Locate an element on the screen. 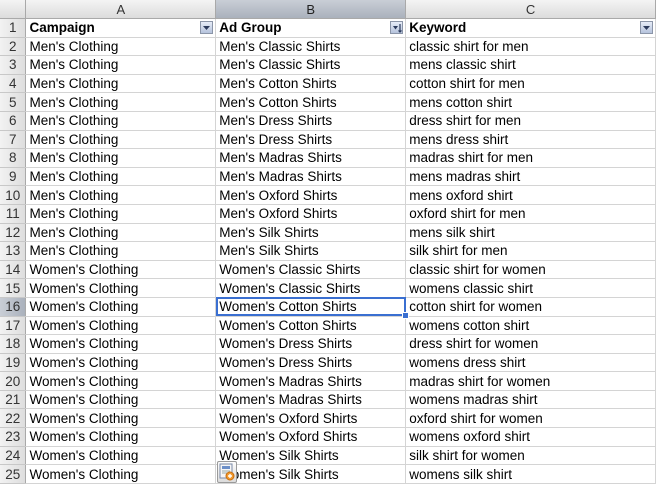 Image resolution: width=656 pixels, height=489 pixels. row-header: 1 is located at coordinates (13, 28).